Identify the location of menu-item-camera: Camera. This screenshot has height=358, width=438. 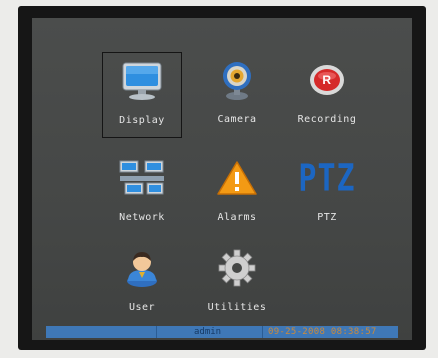
(237, 95).